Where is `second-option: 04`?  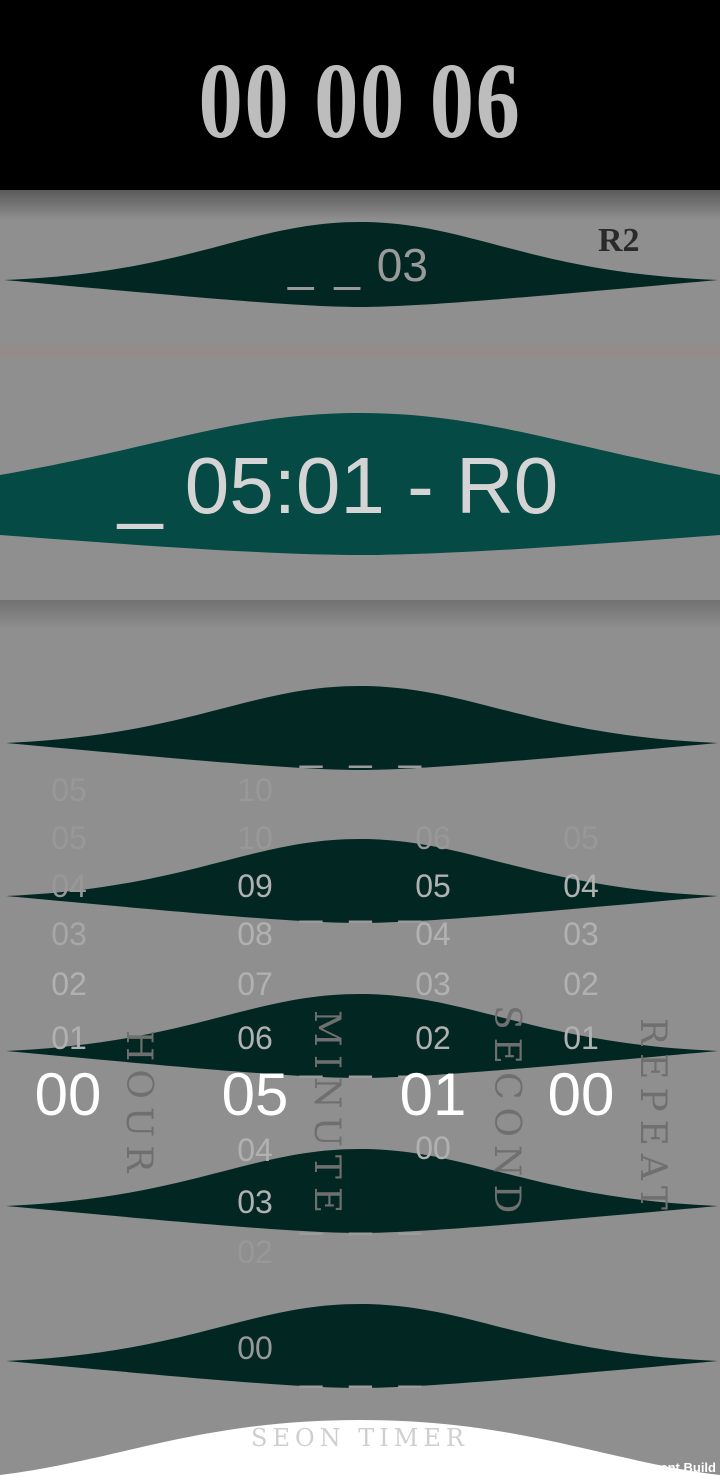
second-option: 04 is located at coordinates (433, 934).